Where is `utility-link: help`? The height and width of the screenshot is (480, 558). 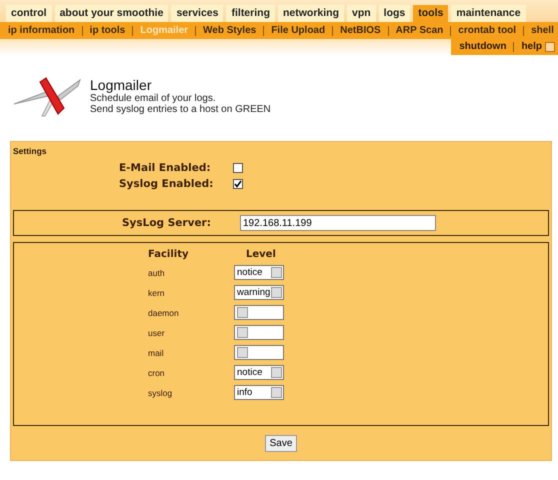
utility-link: help is located at coordinates (531, 46).